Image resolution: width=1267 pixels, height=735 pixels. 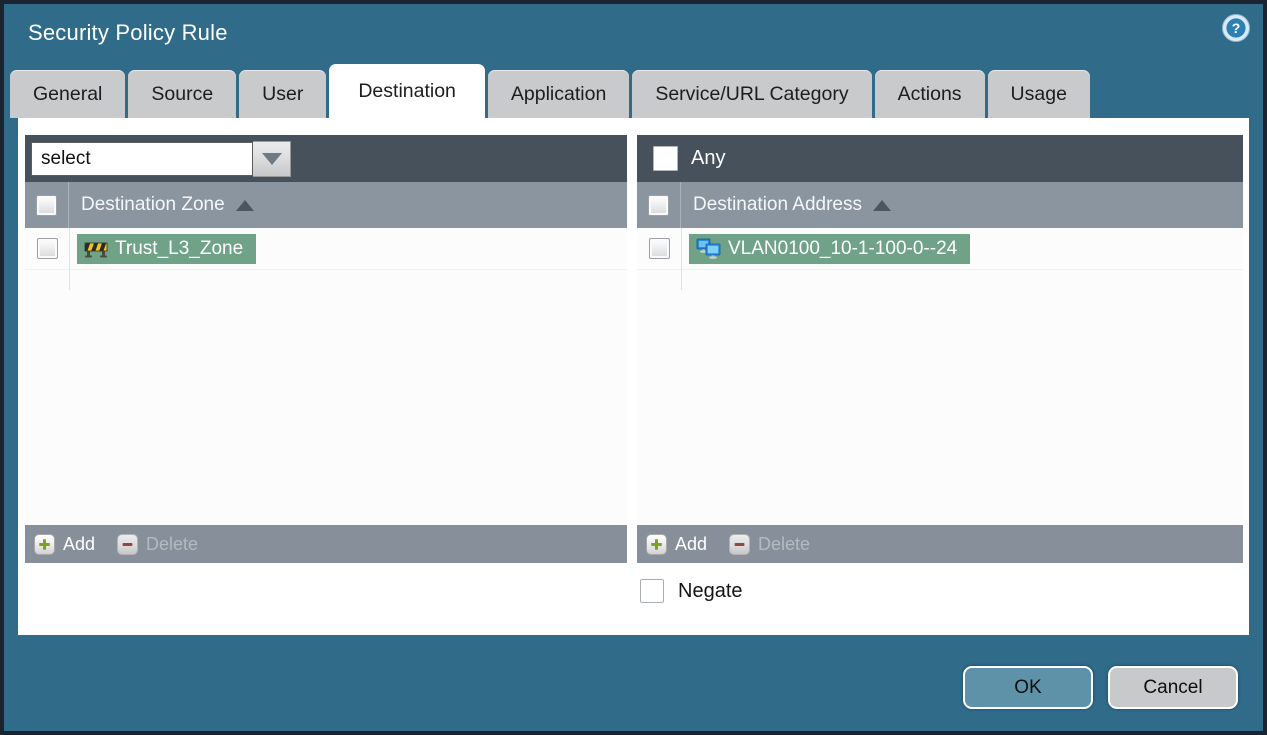 I want to click on address-add-button: Add, so click(x=677, y=544).